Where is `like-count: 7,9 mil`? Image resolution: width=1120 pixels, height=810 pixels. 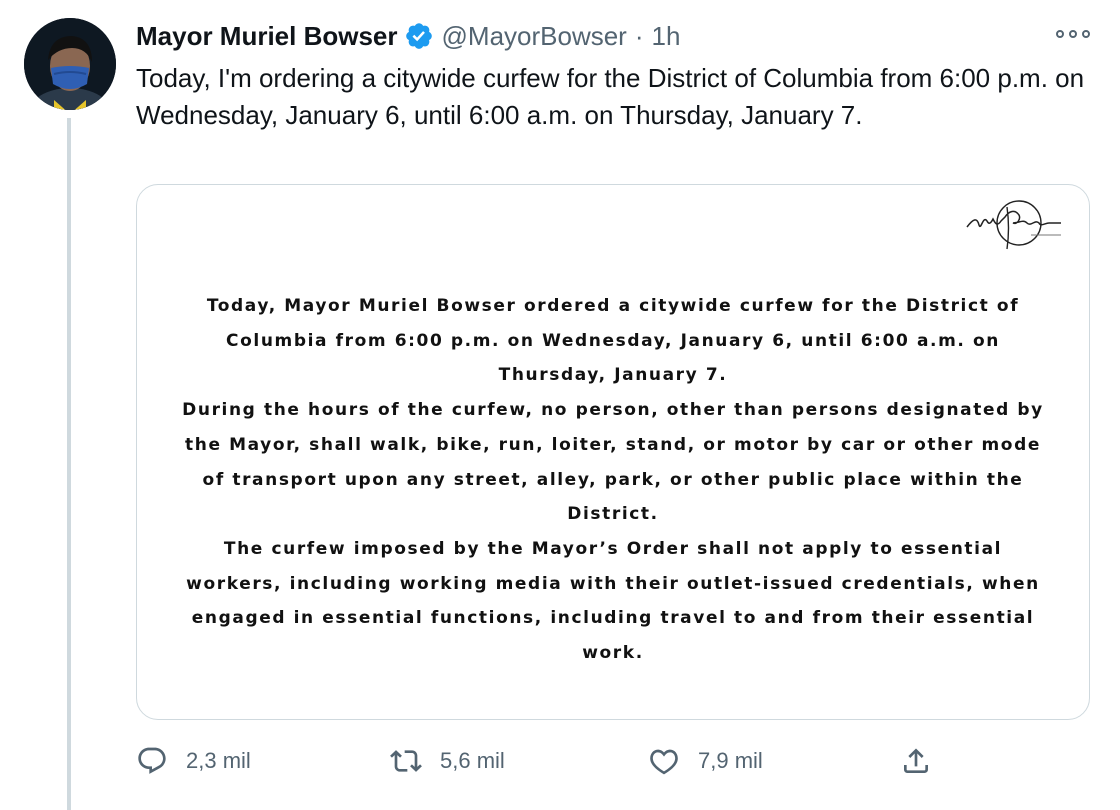
like-count: 7,9 mil is located at coordinates (730, 760).